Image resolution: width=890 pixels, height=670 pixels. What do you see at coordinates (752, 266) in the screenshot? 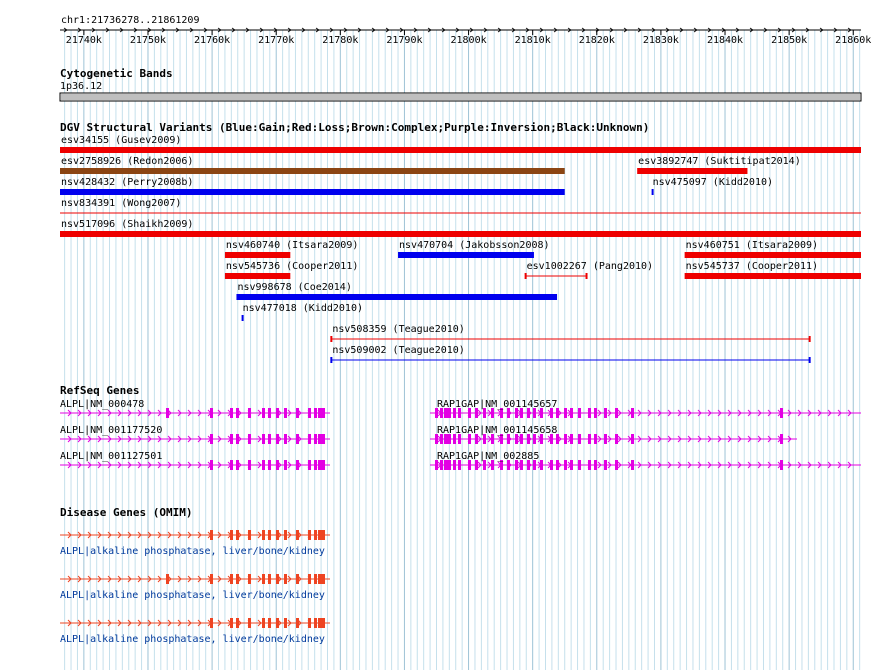
I see `variant-label: nsv545737 (Cooper2011)` at bounding box center [752, 266].